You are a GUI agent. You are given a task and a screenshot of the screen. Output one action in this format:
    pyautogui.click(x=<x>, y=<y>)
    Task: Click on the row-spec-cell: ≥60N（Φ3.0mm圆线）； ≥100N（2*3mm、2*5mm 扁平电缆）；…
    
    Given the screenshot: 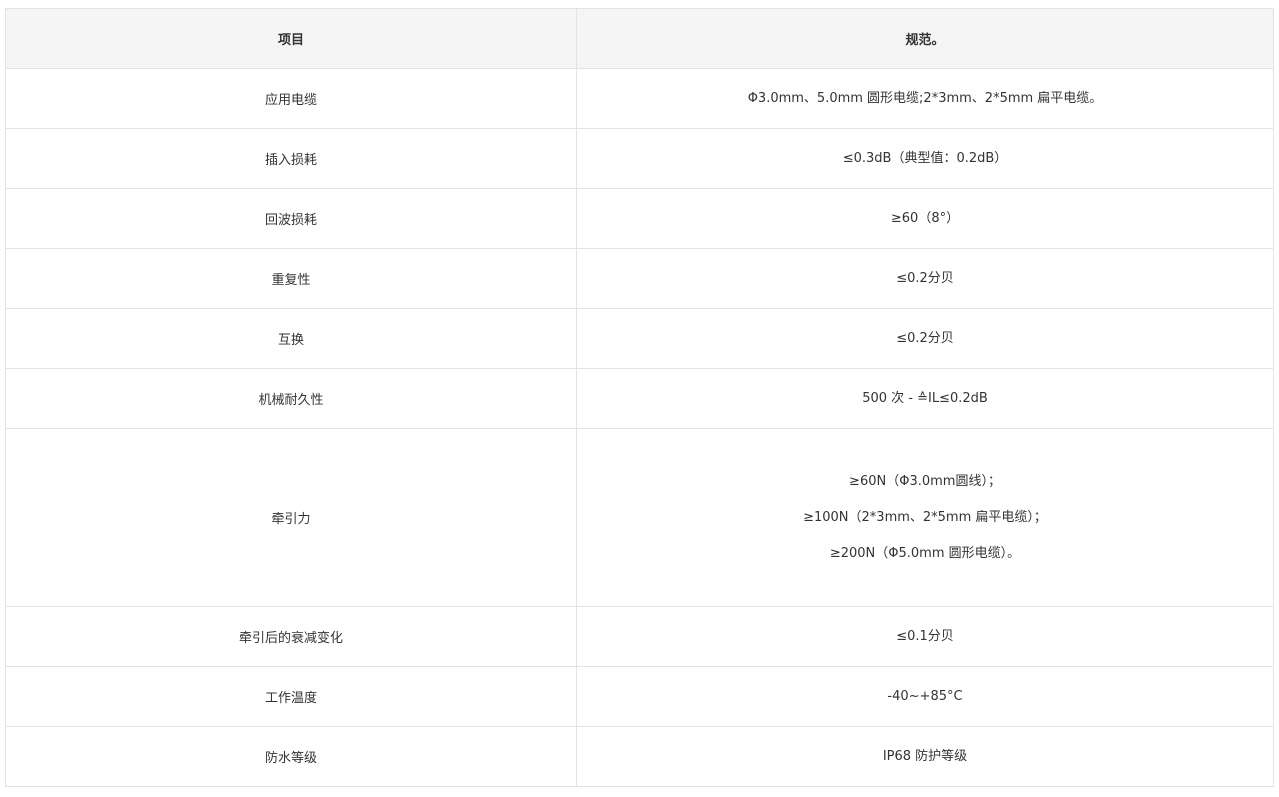 What is the action you would take?
    pyautogui.click(x=925, y=517)
    